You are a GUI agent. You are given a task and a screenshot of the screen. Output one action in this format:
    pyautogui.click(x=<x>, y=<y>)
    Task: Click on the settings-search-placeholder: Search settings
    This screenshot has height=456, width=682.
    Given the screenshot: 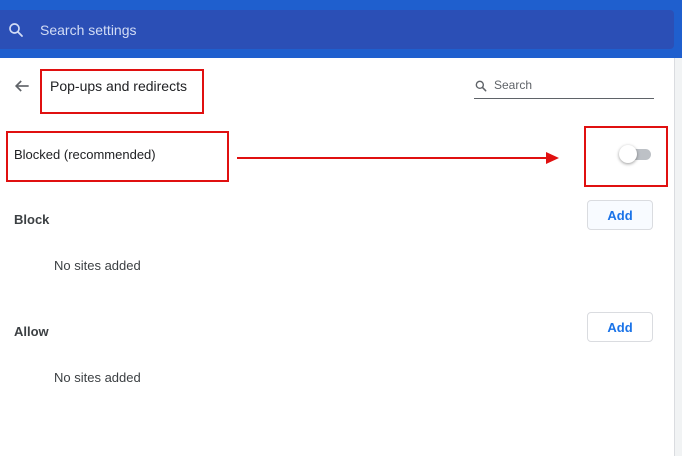 What is the action you would take?
    pyautogui.click(x=88, y=30)
    